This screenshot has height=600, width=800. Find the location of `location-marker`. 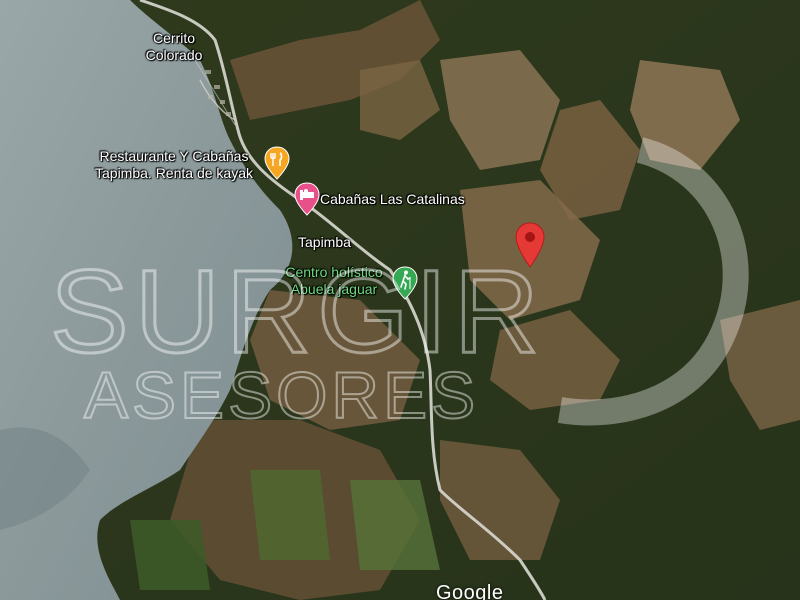

location-marker is located at coordinates (530, 245).